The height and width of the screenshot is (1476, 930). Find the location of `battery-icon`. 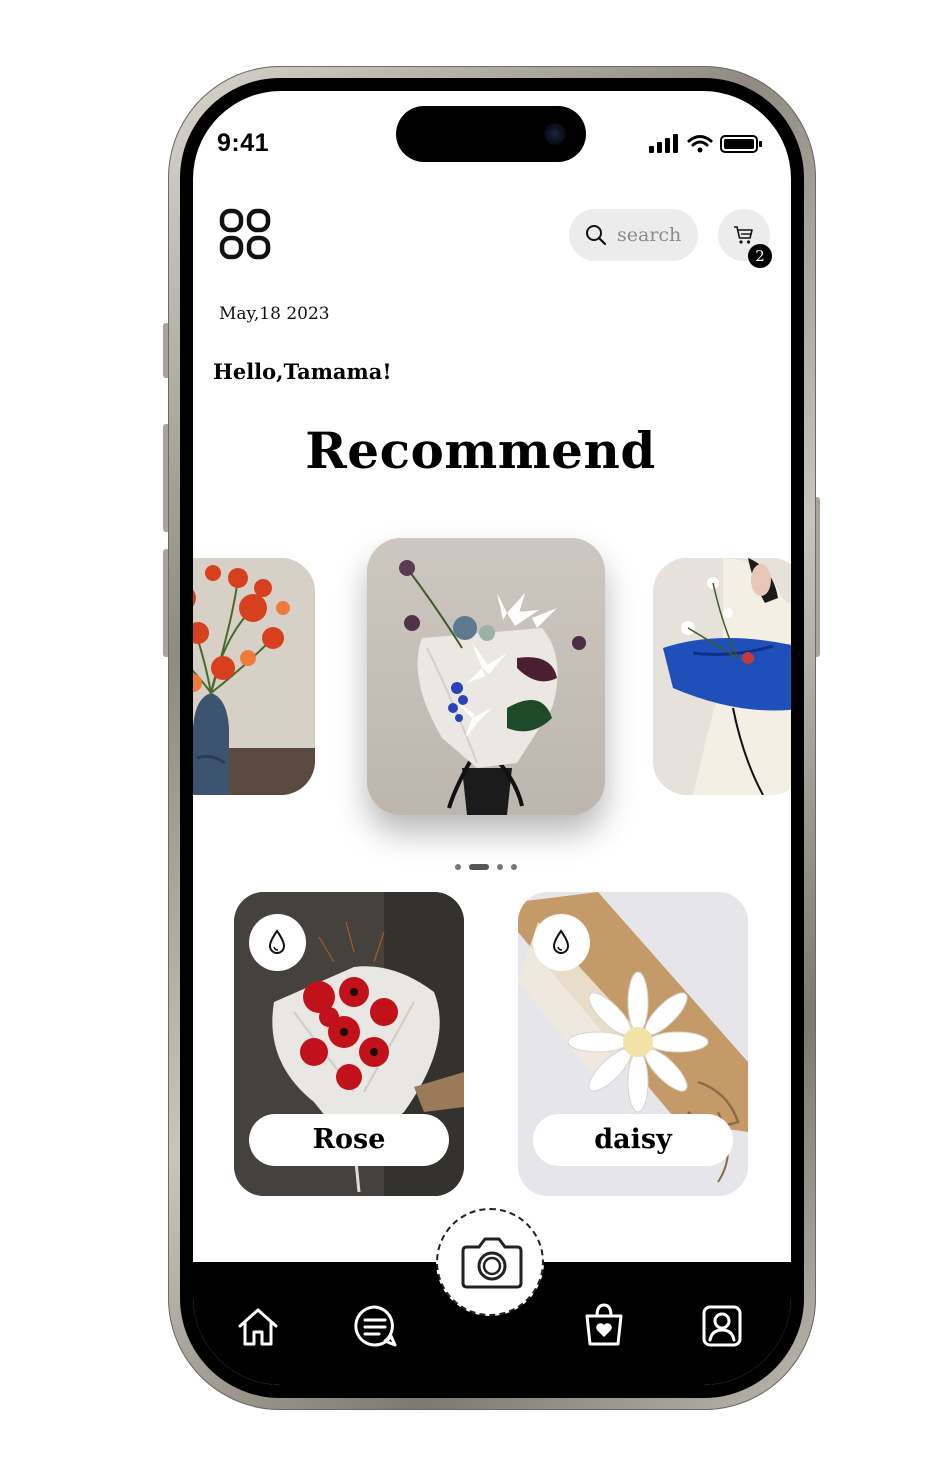

battery-icon is located at coordinates (741, 144).